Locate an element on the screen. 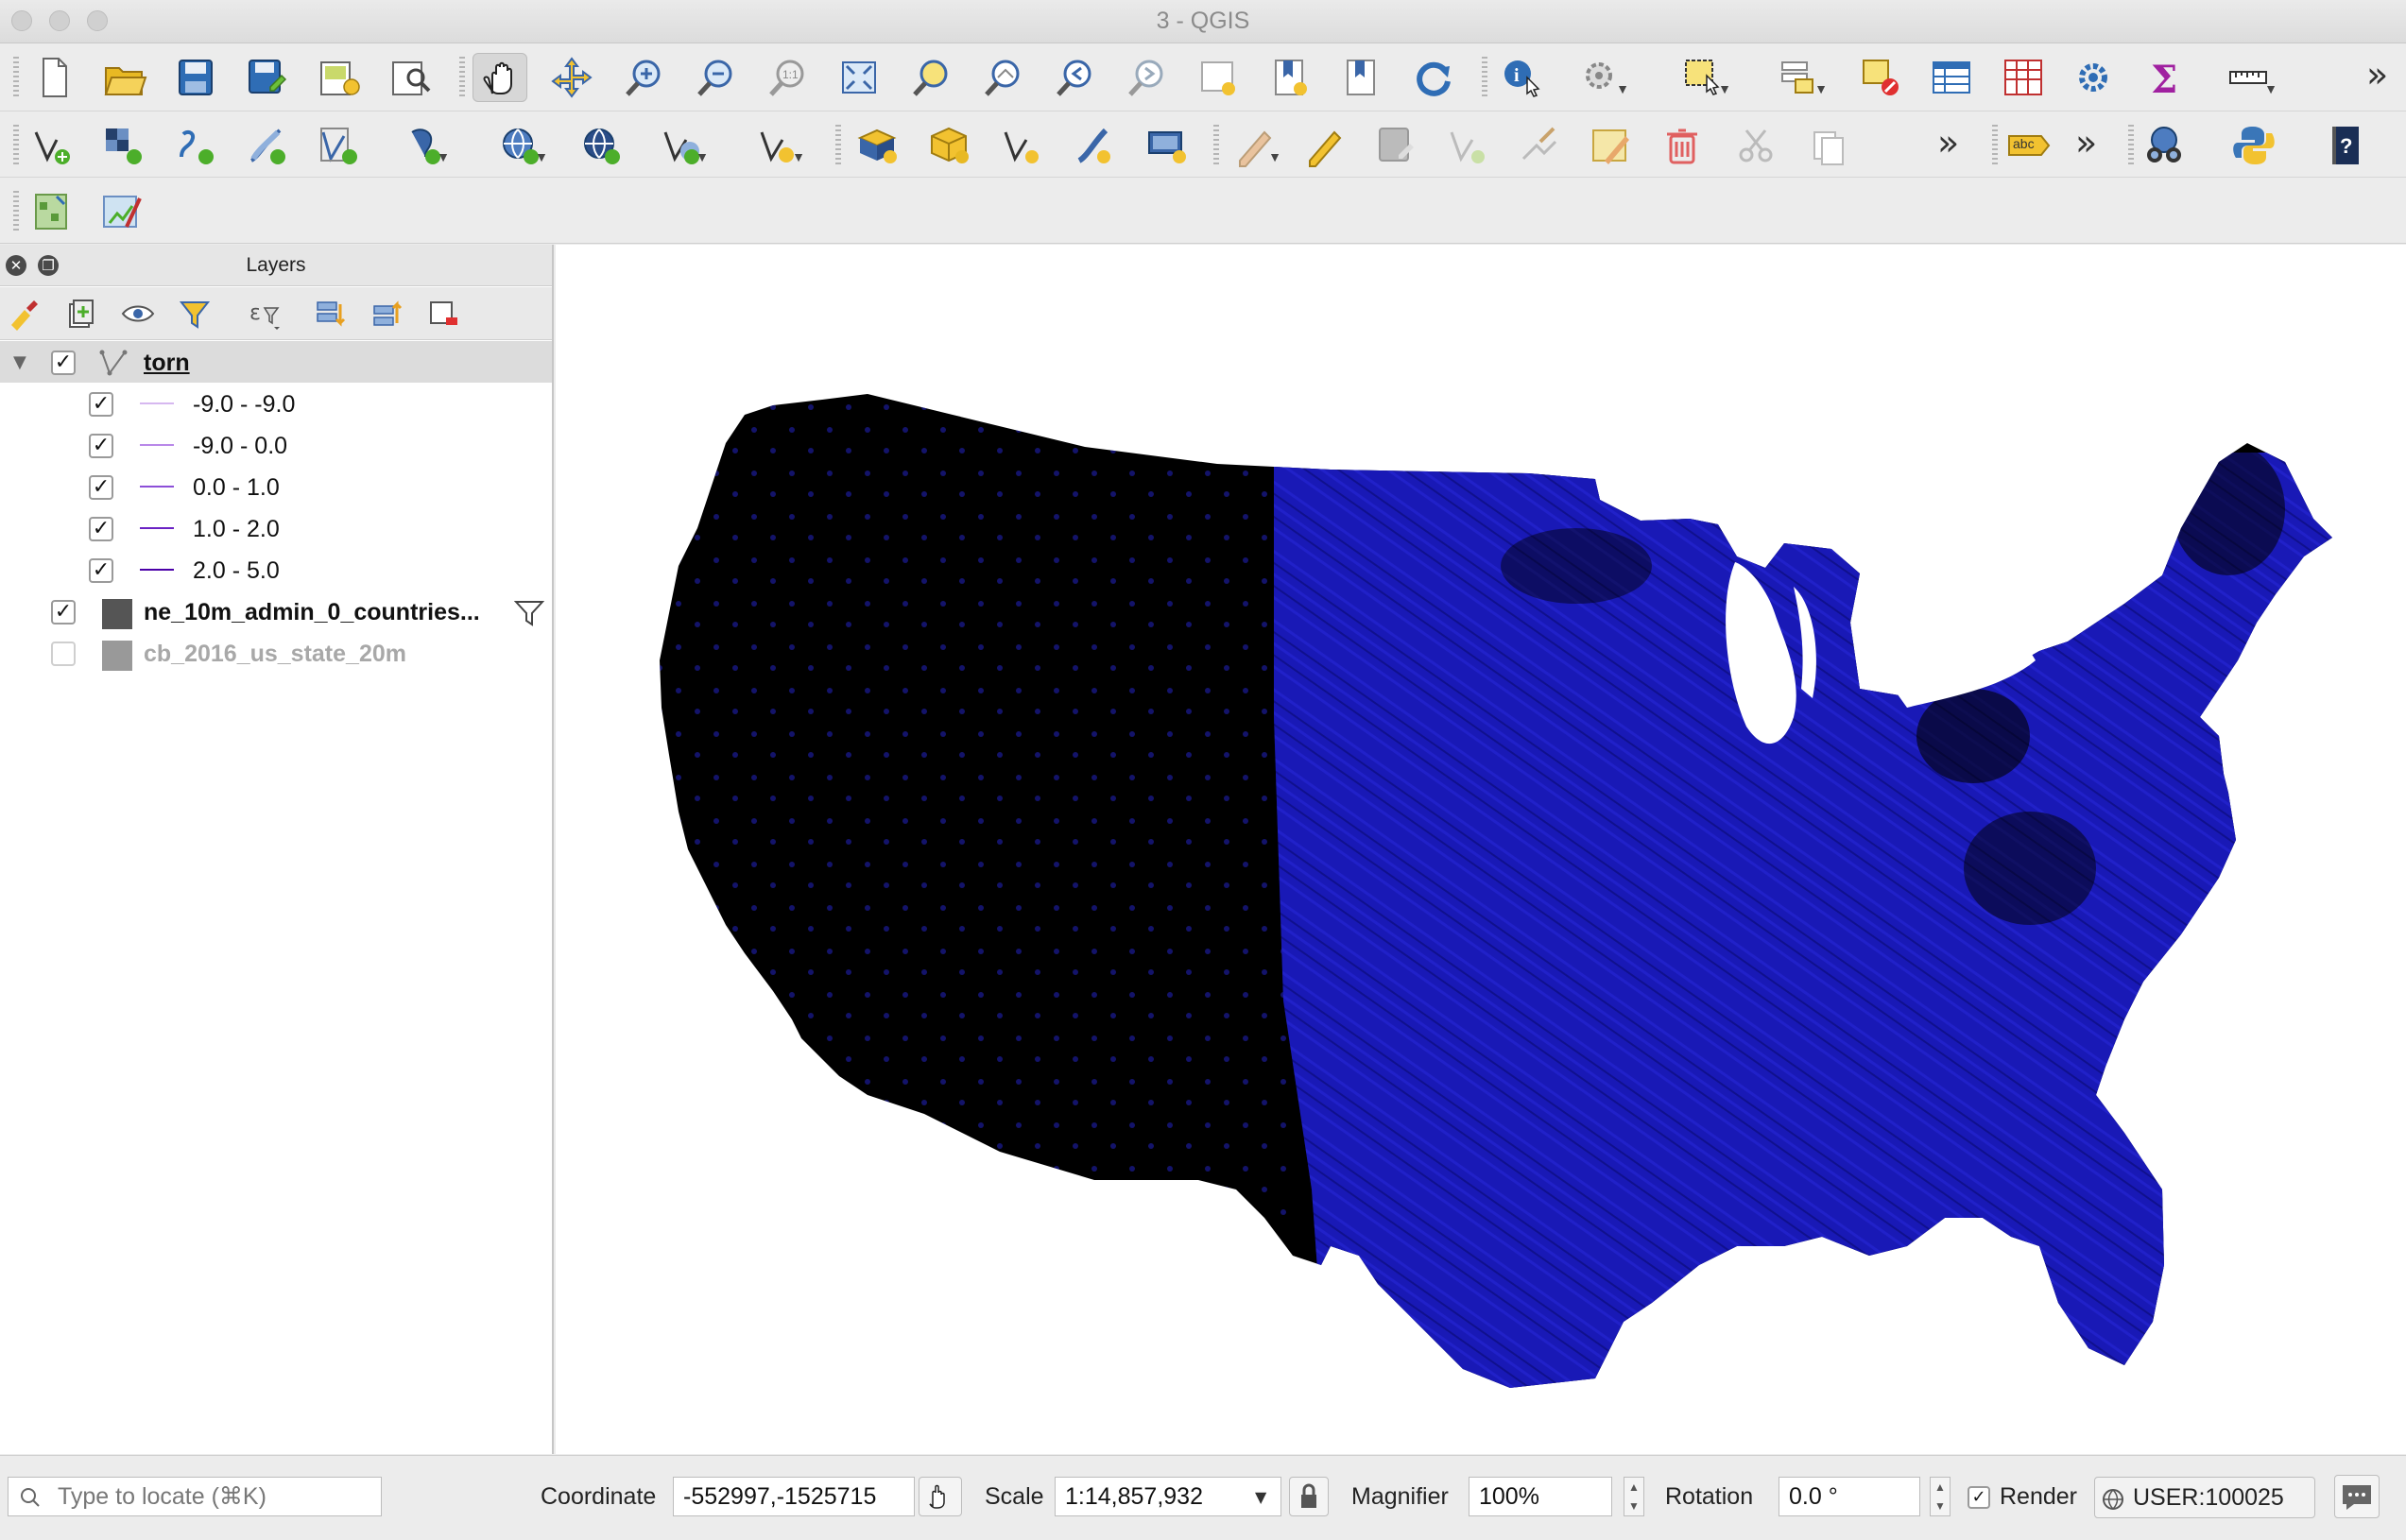  new-project-icon is located at coordinates (53, 77).